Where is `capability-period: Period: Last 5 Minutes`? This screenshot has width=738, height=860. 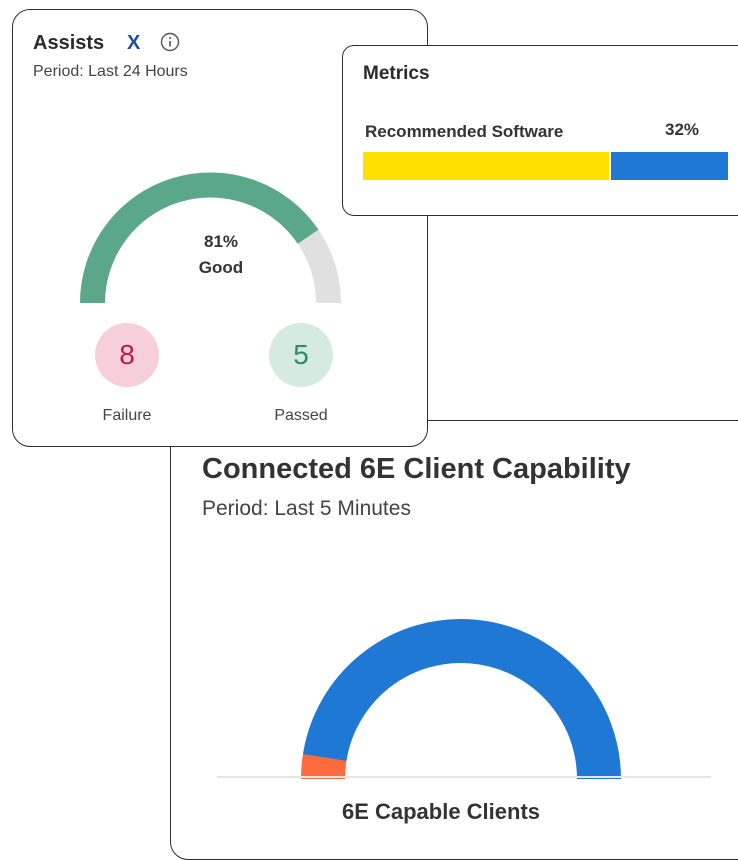 capability-period: Period: Last 5 Minutes is located at coordinates (306, 508).